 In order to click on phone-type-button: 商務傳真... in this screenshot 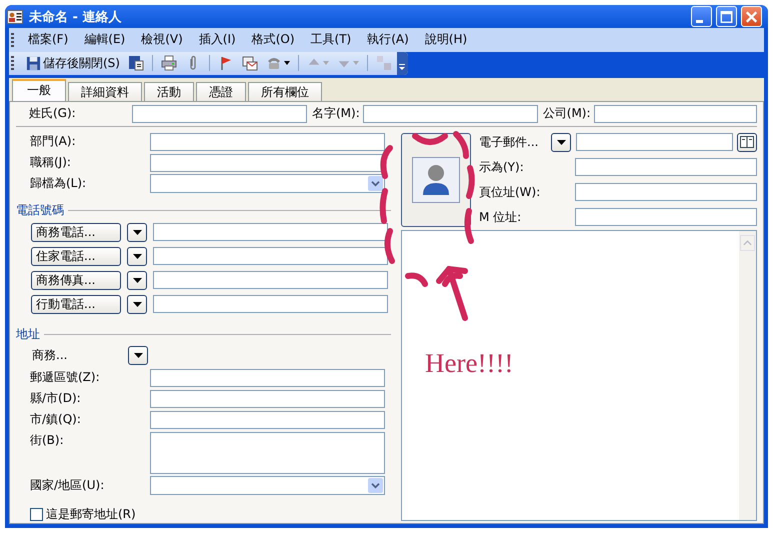, I will do `click(76, 280)`.